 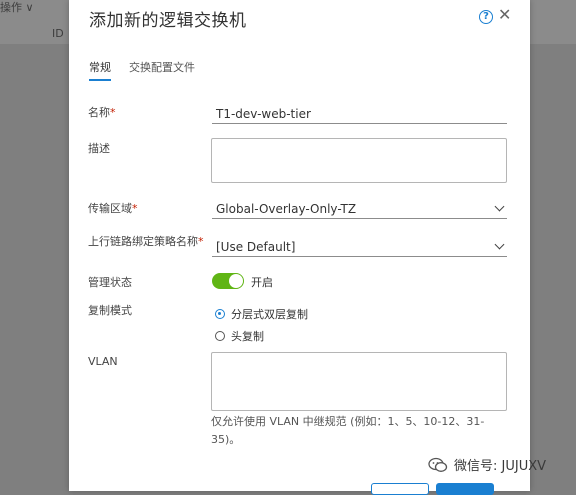 I want to click on transport-zone-label: 传输区域*, so click(x=113, y=208).